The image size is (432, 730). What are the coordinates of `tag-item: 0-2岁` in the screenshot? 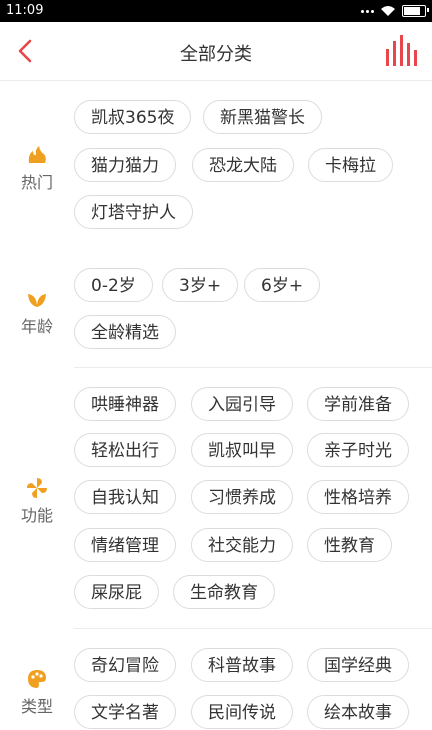 It's located at (113, 285).